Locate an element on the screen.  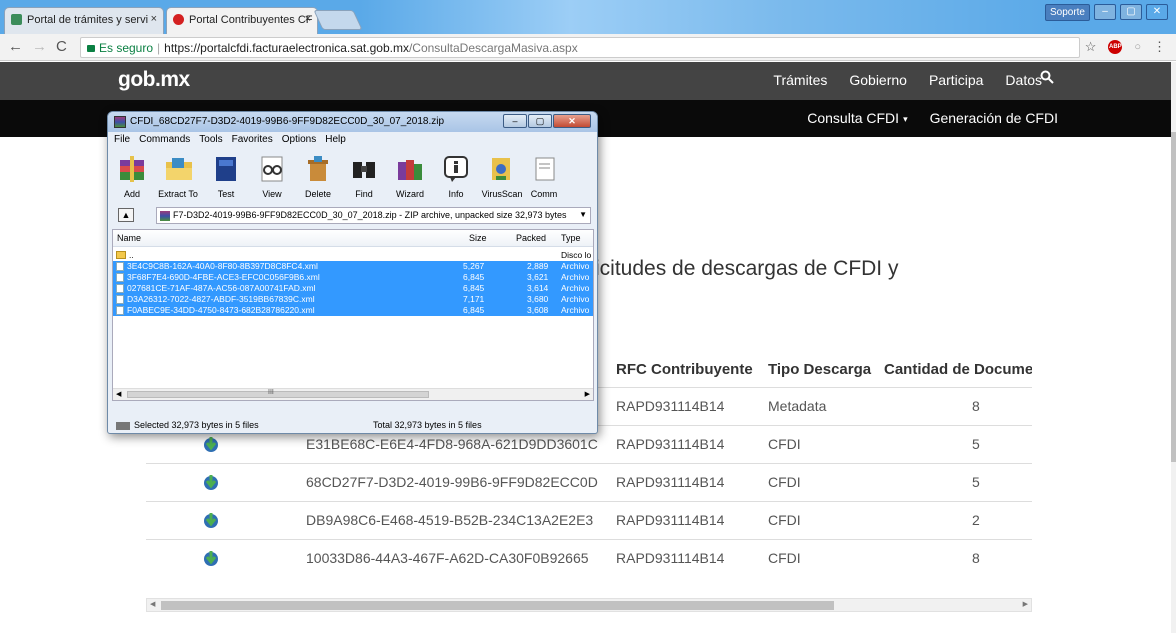
tab-tramites: Portal de trámites y servi × is located at coordinates (84, 20).